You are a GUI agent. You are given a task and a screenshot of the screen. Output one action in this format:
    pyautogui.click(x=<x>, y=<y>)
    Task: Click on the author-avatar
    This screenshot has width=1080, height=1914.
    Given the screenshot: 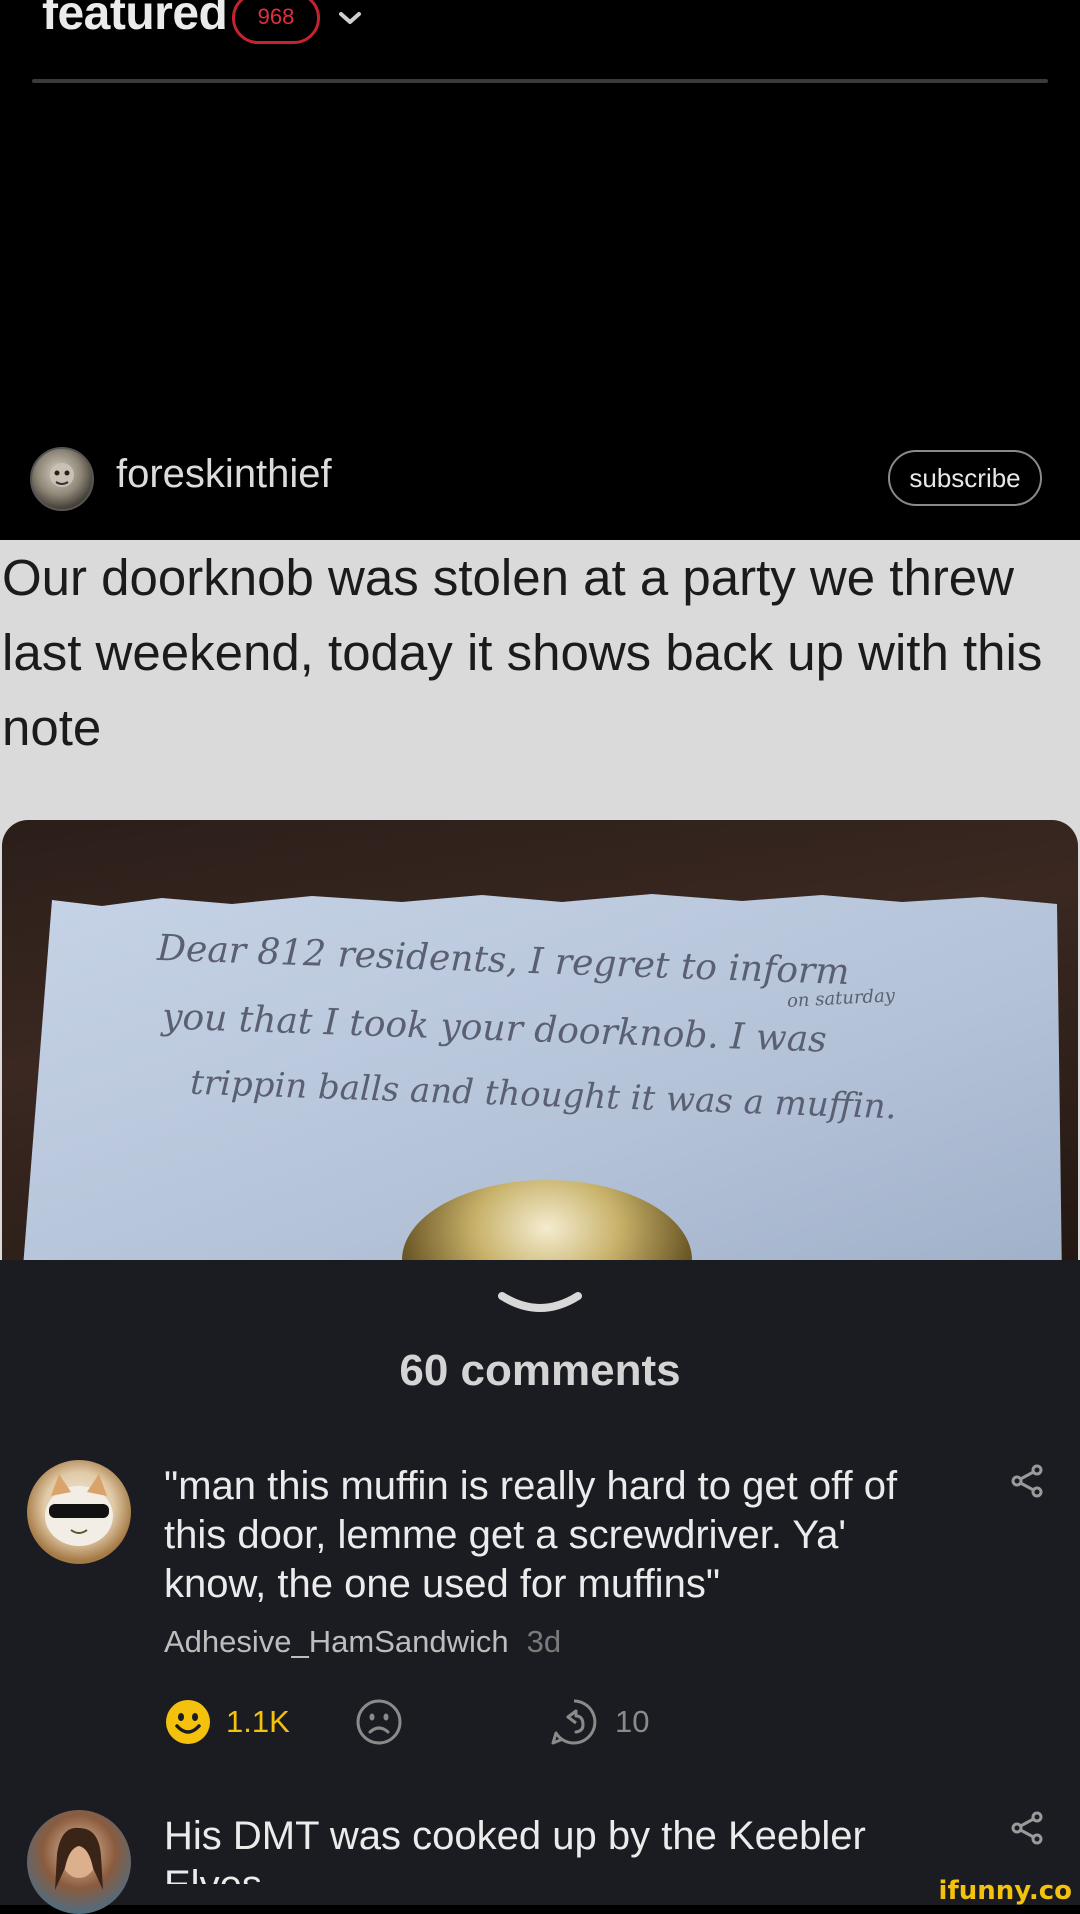 What is the action you would take?
    pyautogui.click(x=62, y=479)
    